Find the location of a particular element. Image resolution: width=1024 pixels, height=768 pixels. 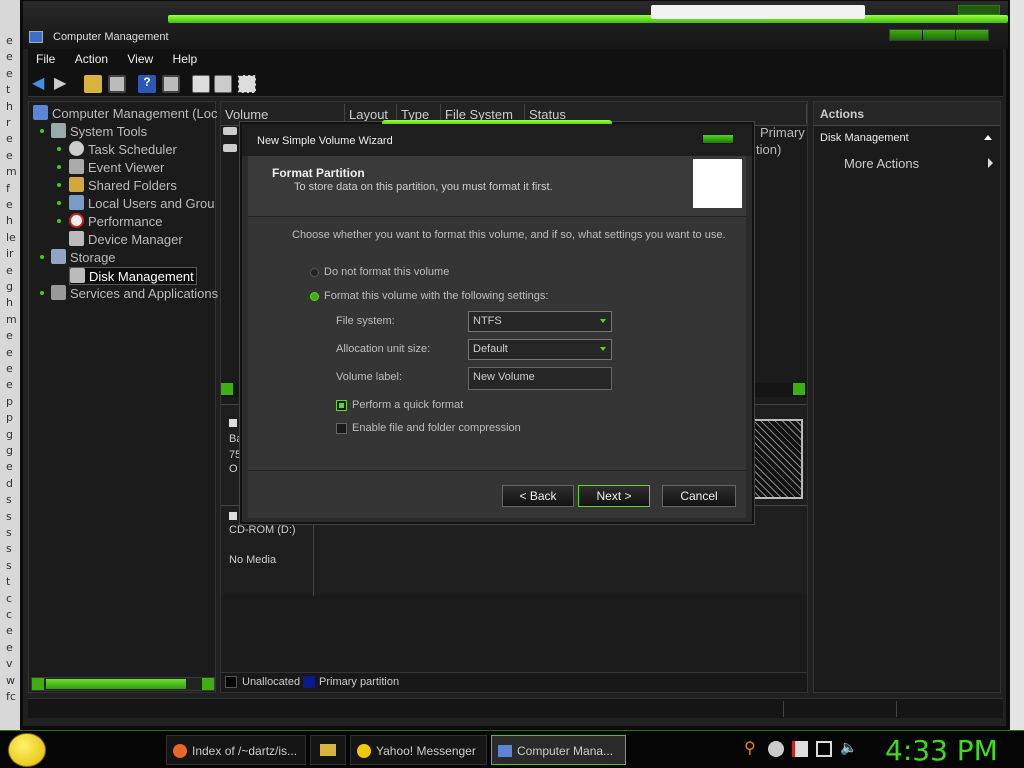

legend-primary-label: Primary partition is located at coordinates (359, 682).